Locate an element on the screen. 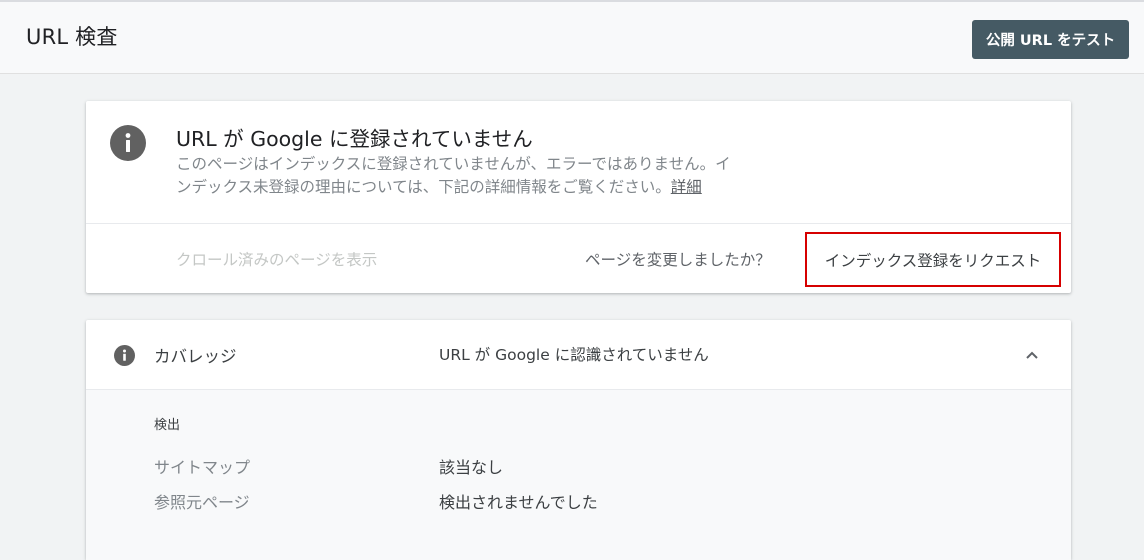  view-crawled-page-button: クロール済みのページを表示 is located at coordinates (276, 259).